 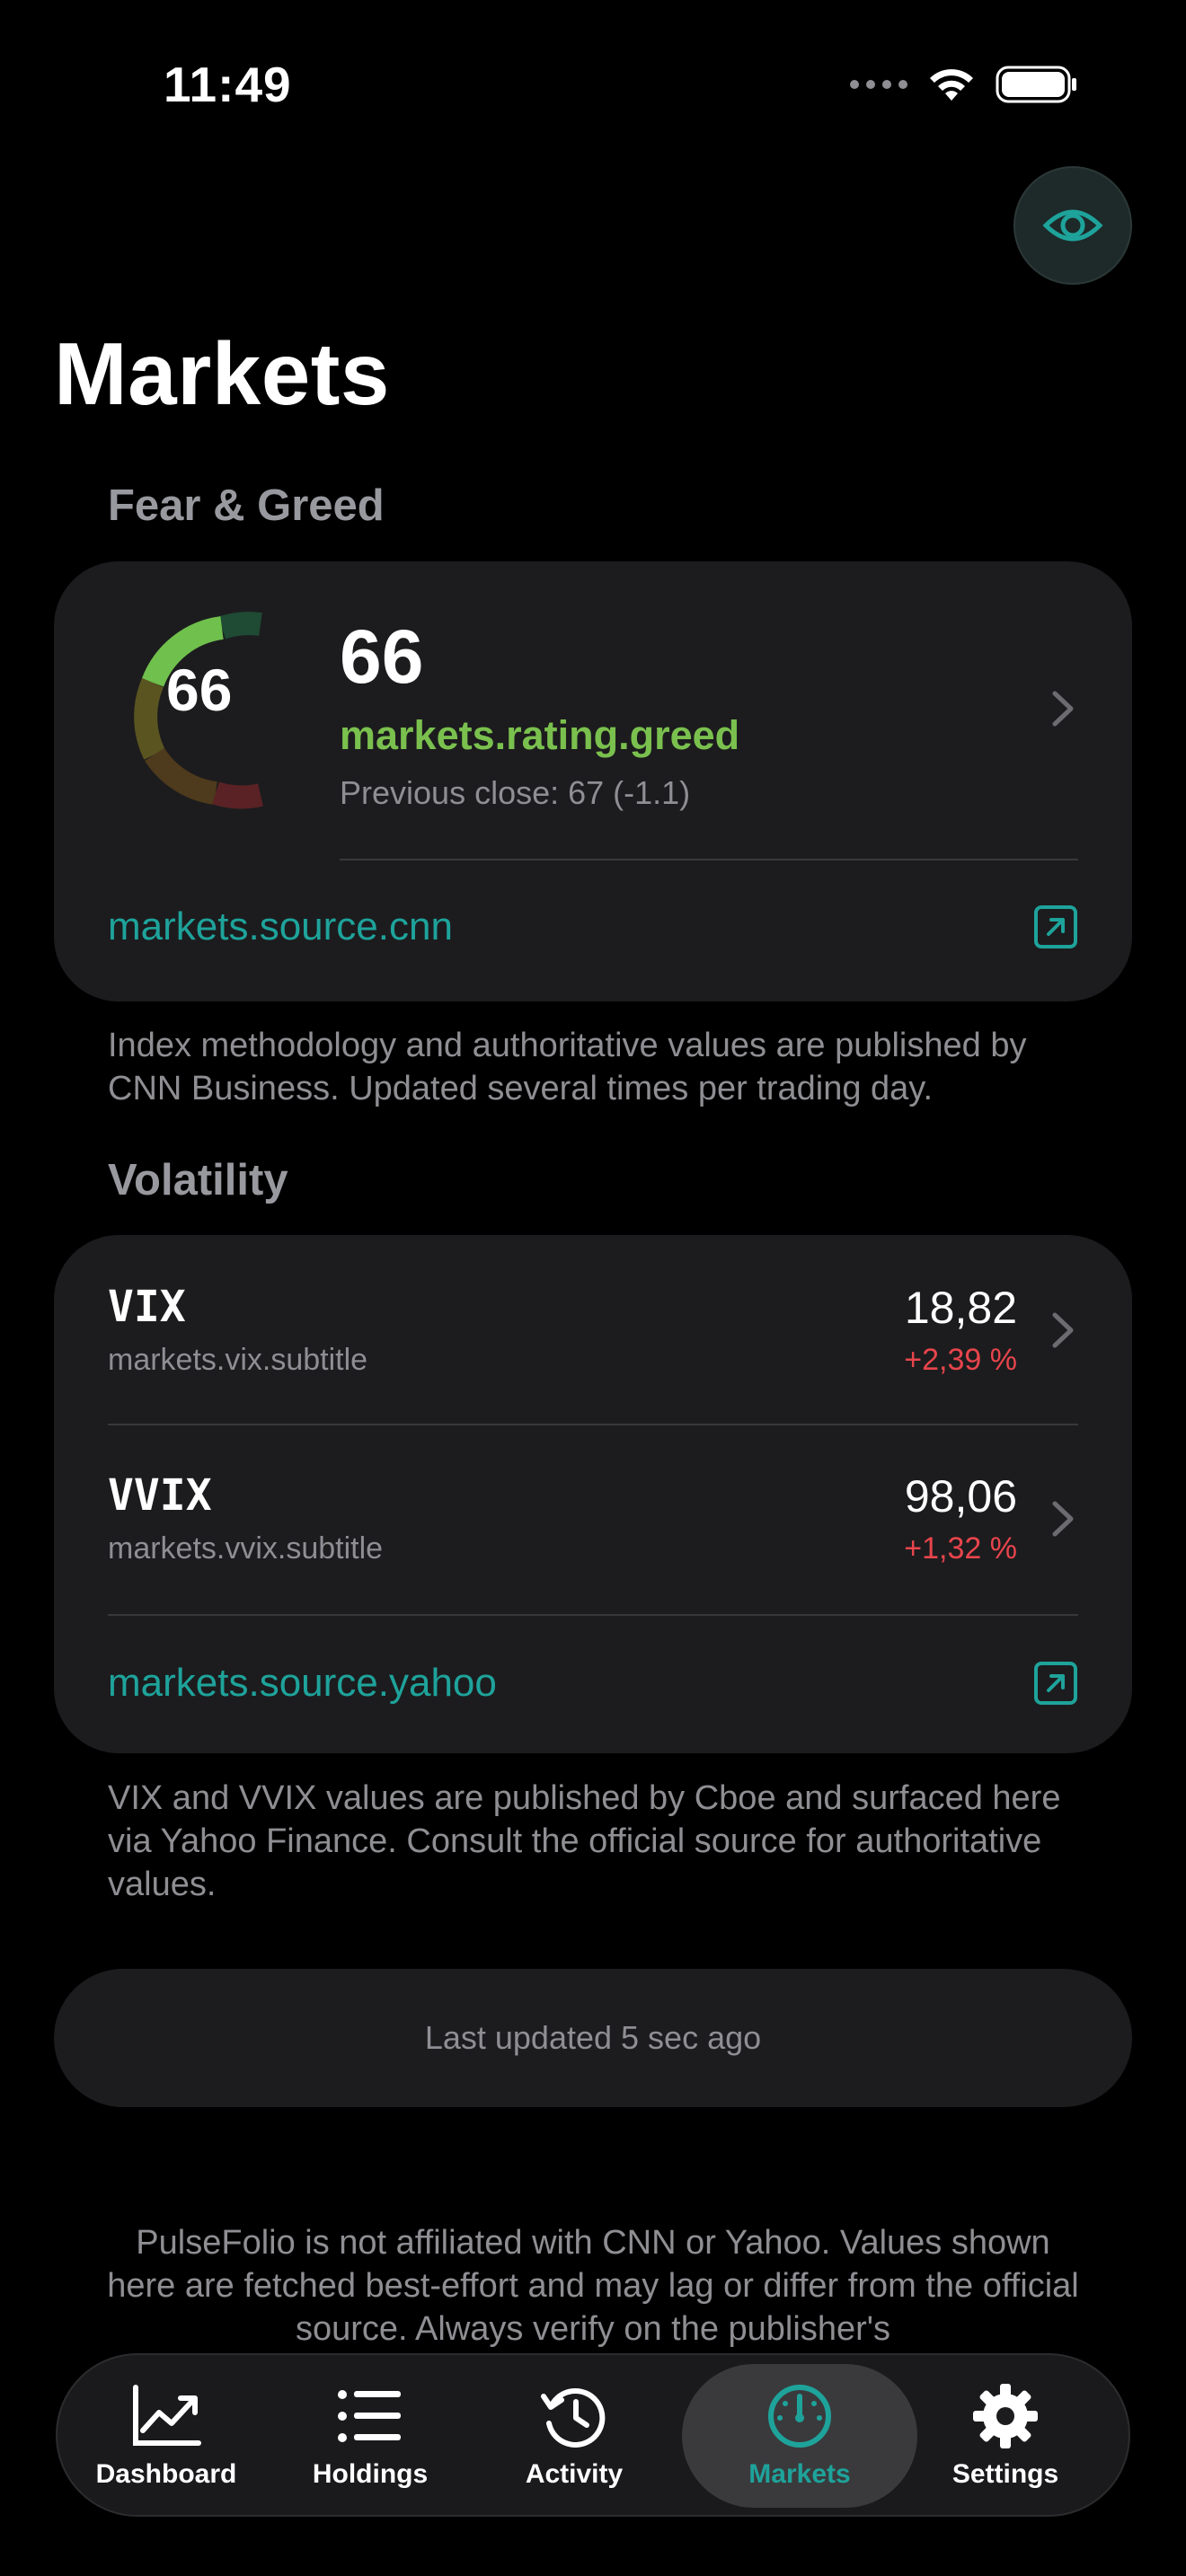 I want to click on status-icons, so click(x=964, y=84).